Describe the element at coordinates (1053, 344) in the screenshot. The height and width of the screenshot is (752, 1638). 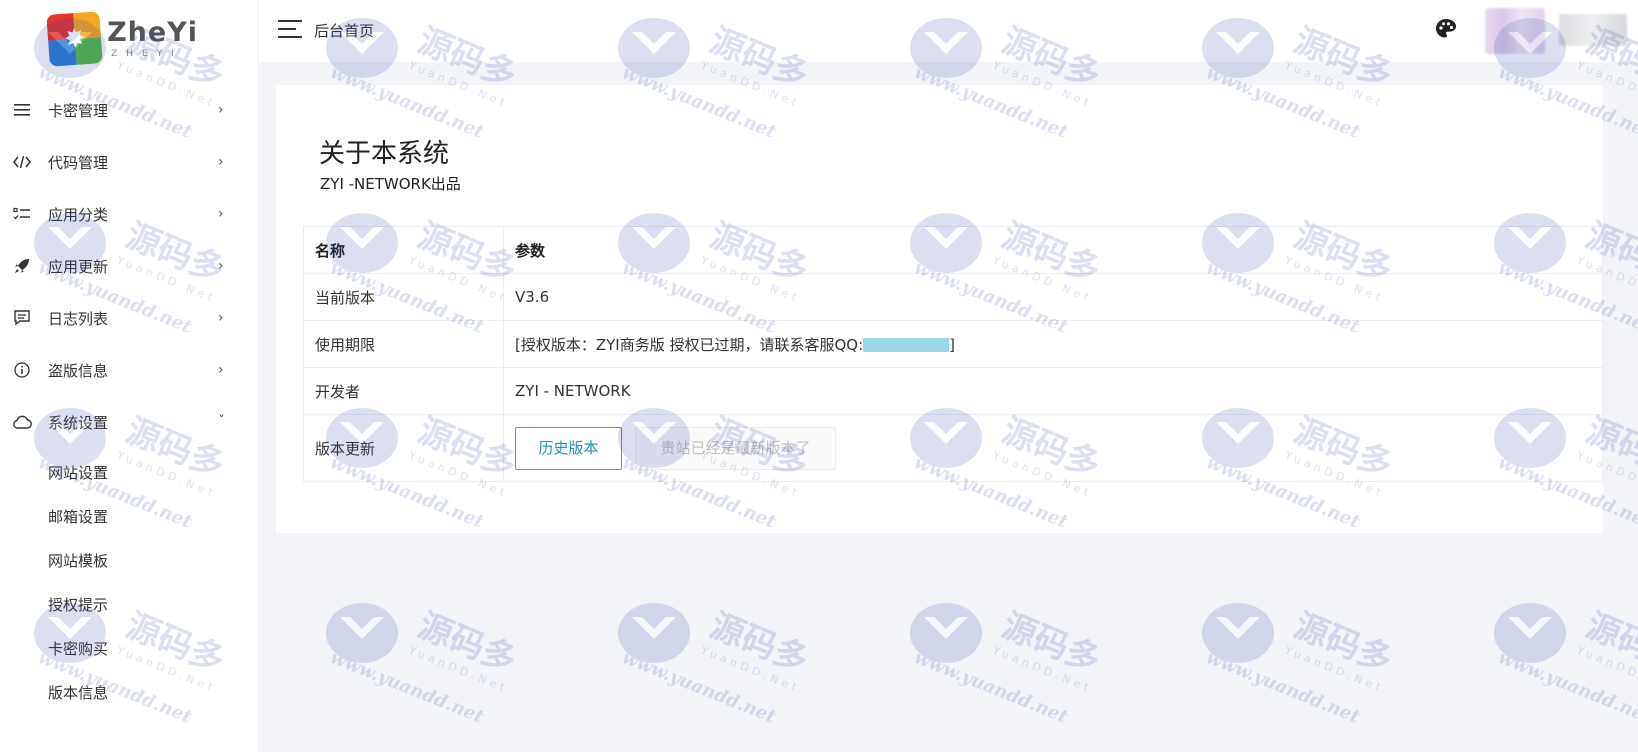
I see `row-value: [授权版本：ZYI商务版 授权已过期，请联系客服QQ:]` at that location.